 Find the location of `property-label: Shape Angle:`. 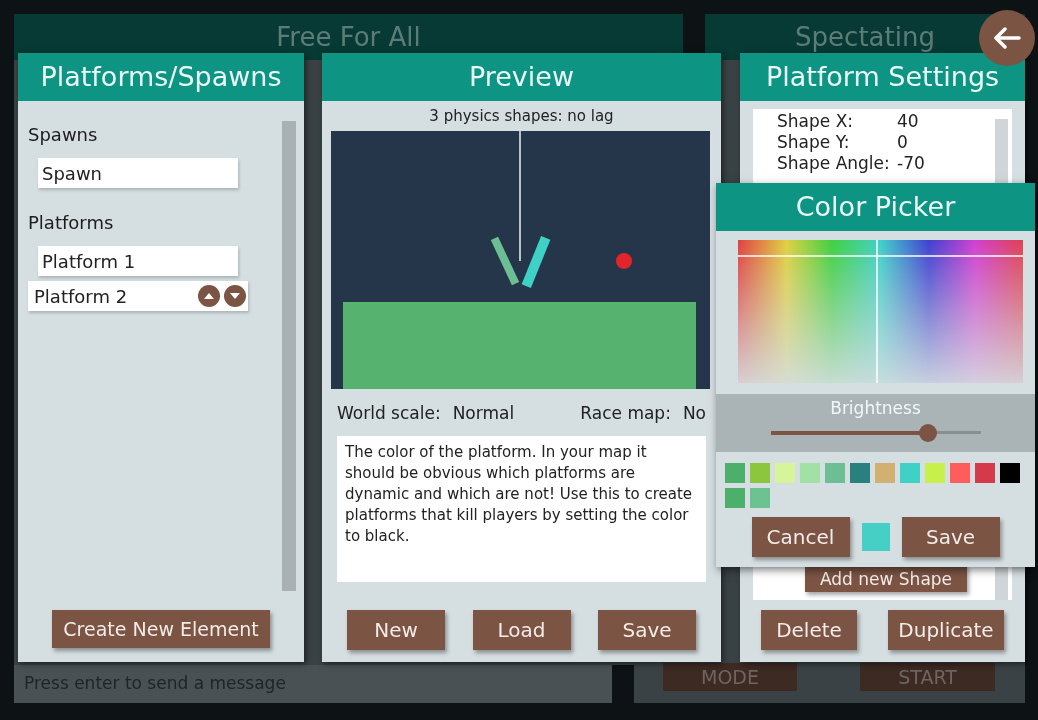

property-label: Shape Angle: is located at coordinates (834, 163).